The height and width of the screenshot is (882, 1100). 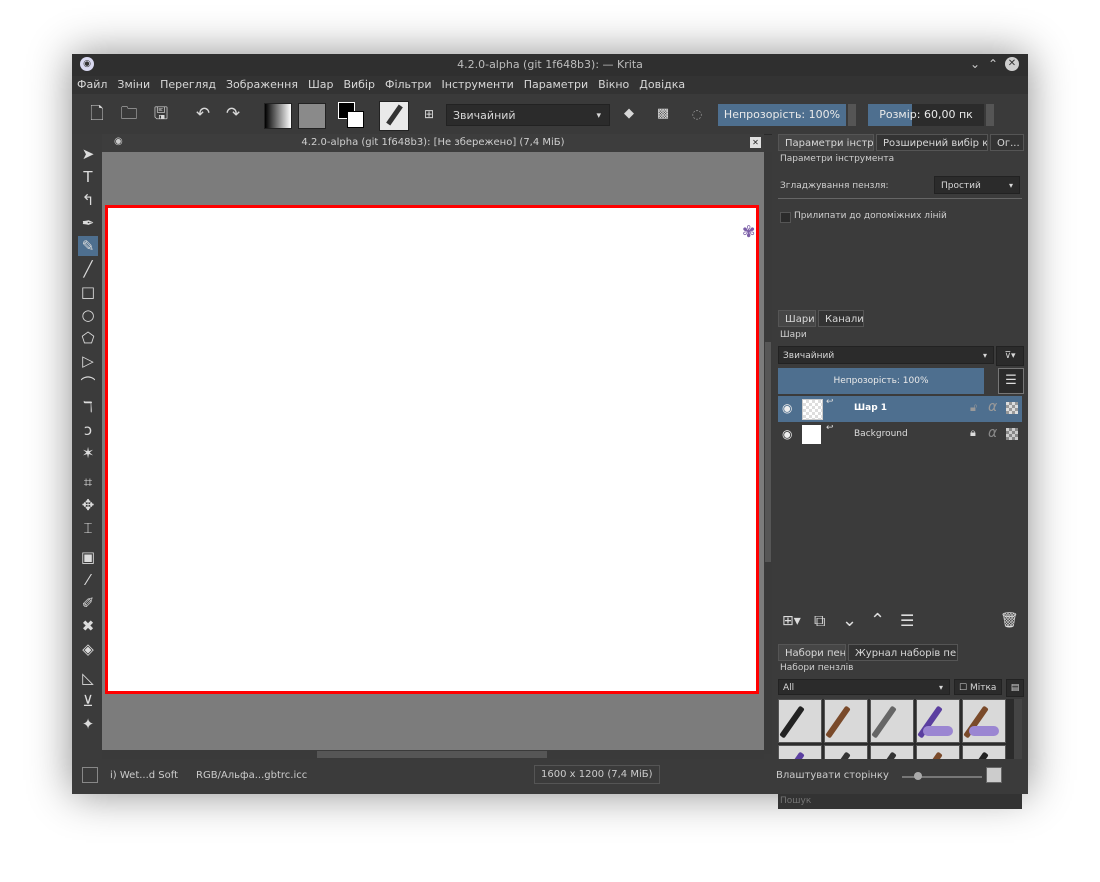 I want to click on menu-view: Перегляд, so click(x=188, y=85).